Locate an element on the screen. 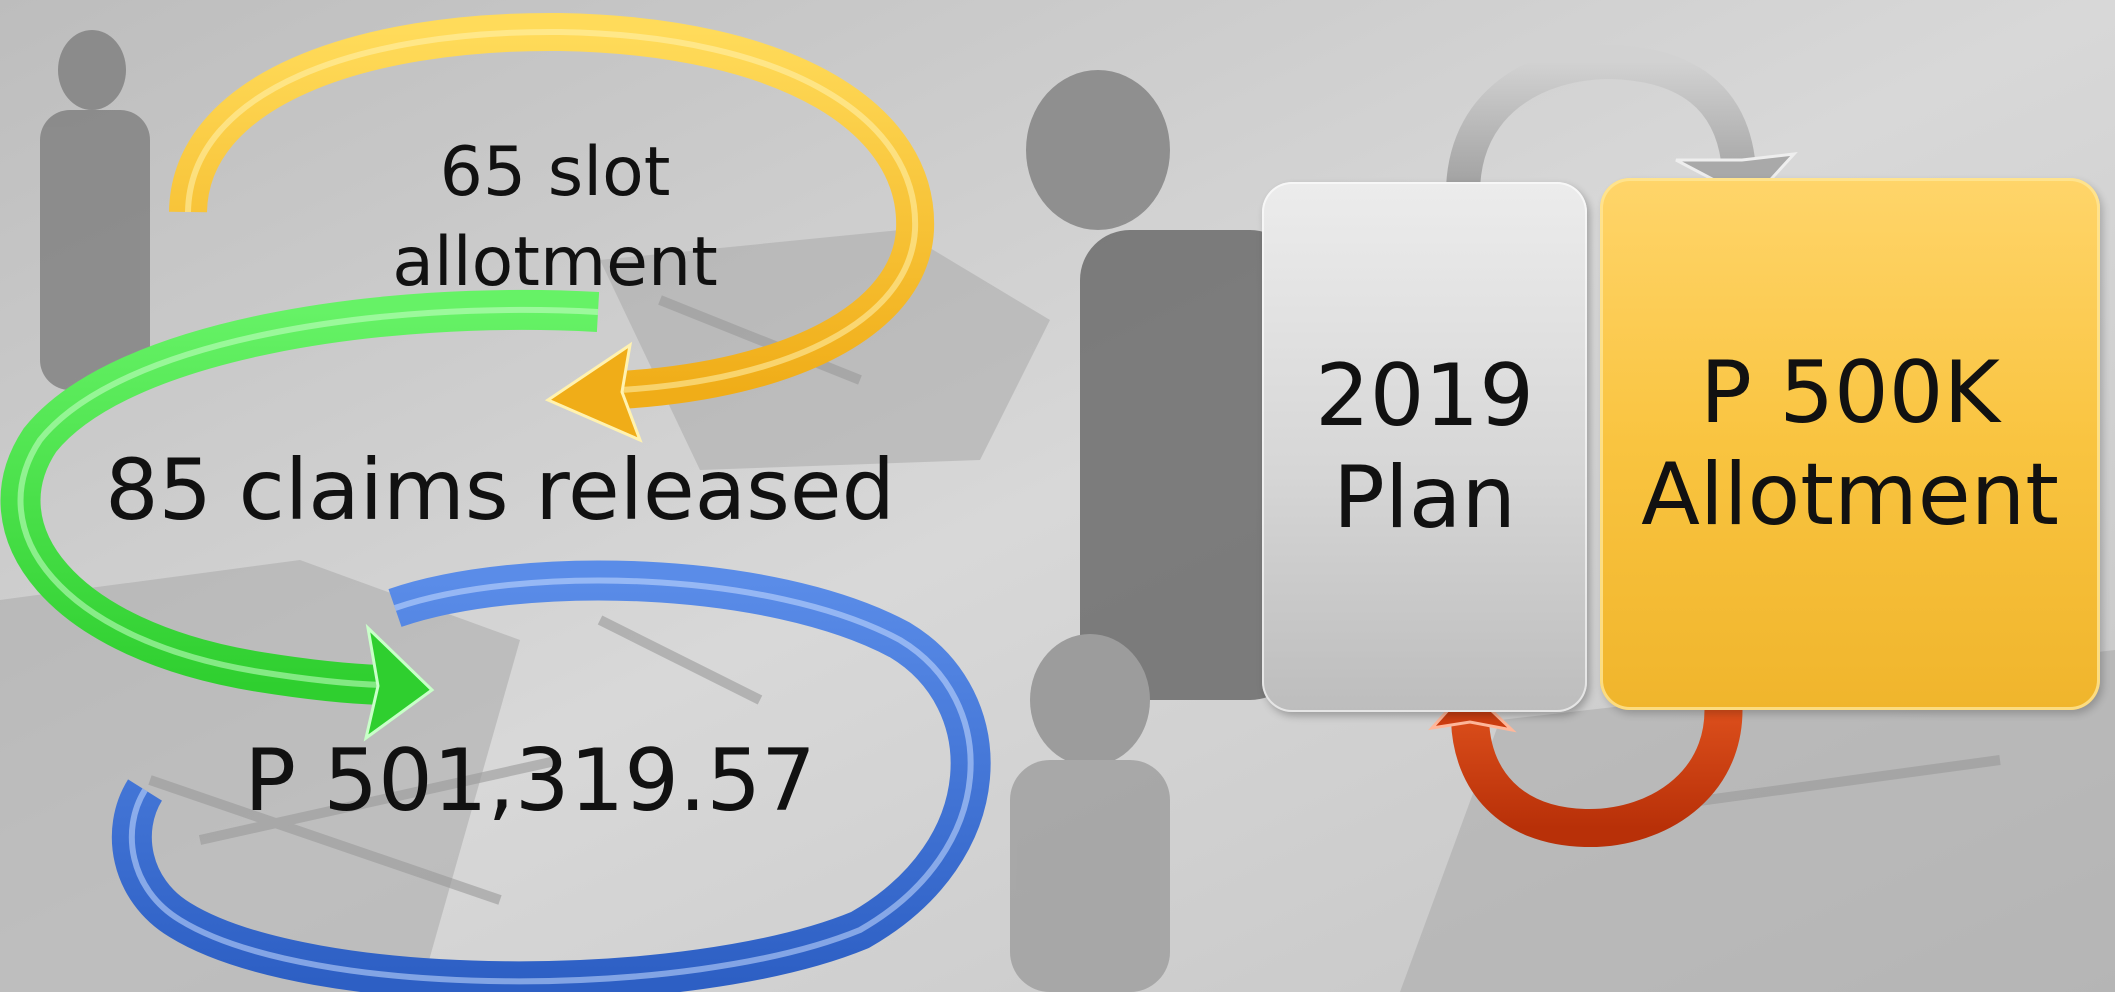  plan-text: Plan is located at coordinates (1424, 498).